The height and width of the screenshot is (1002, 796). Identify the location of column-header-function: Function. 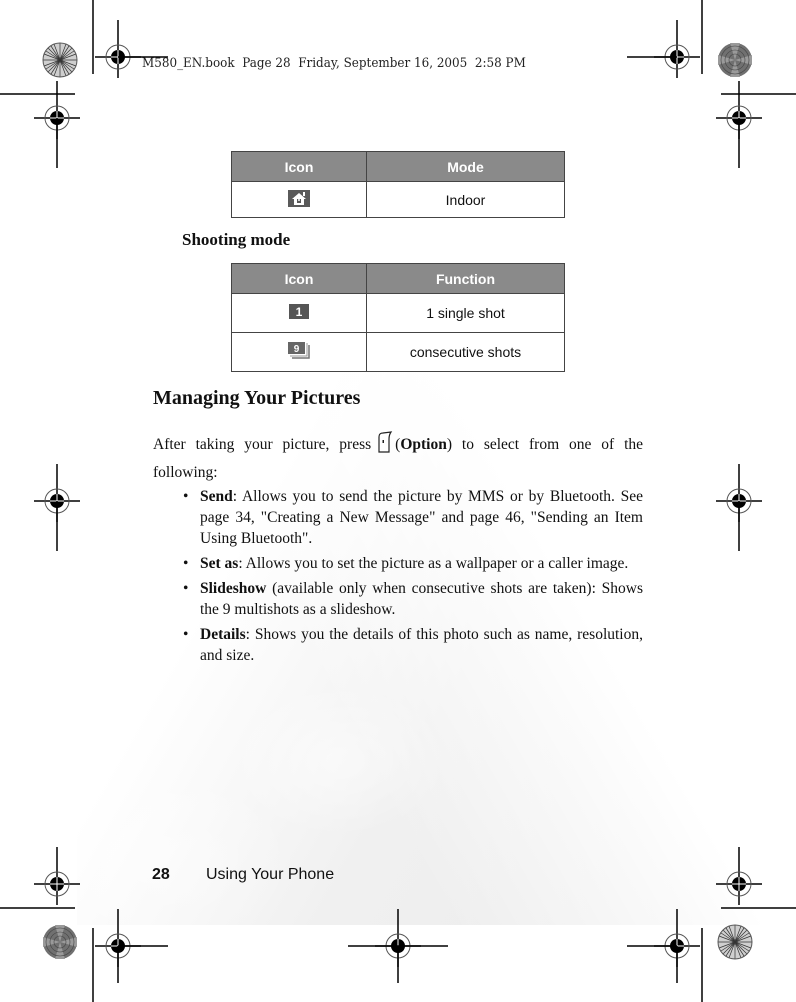
(465, 278).